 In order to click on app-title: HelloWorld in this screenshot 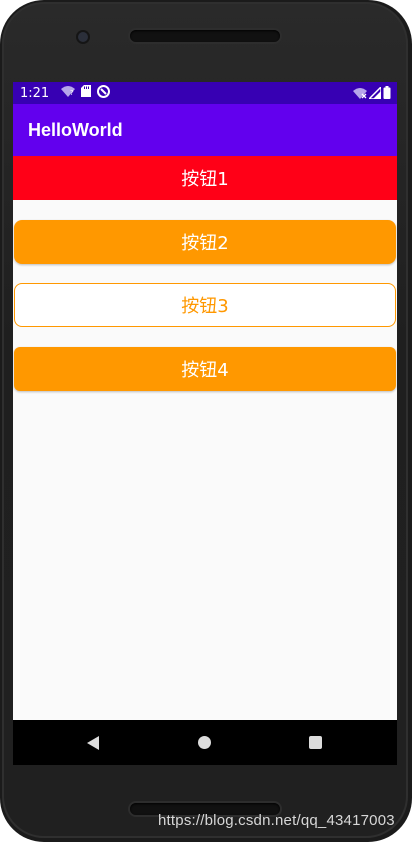, I will do `click(75, 129)`.